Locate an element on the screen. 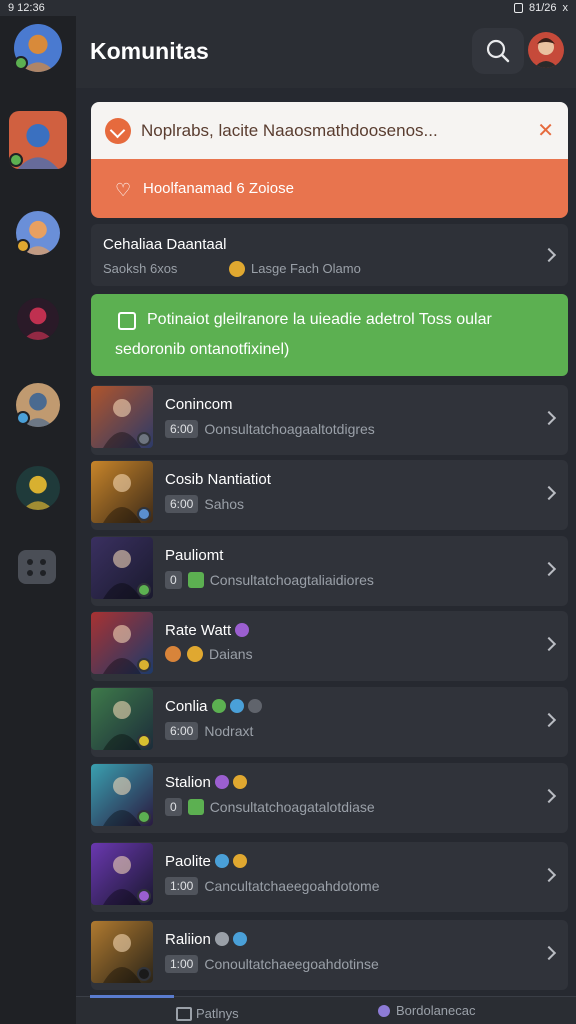 This screenshot has width=576, height=1024. item-subtitle: Oonsultatchoagaaltotdigres is located at coordinates (289, 429).